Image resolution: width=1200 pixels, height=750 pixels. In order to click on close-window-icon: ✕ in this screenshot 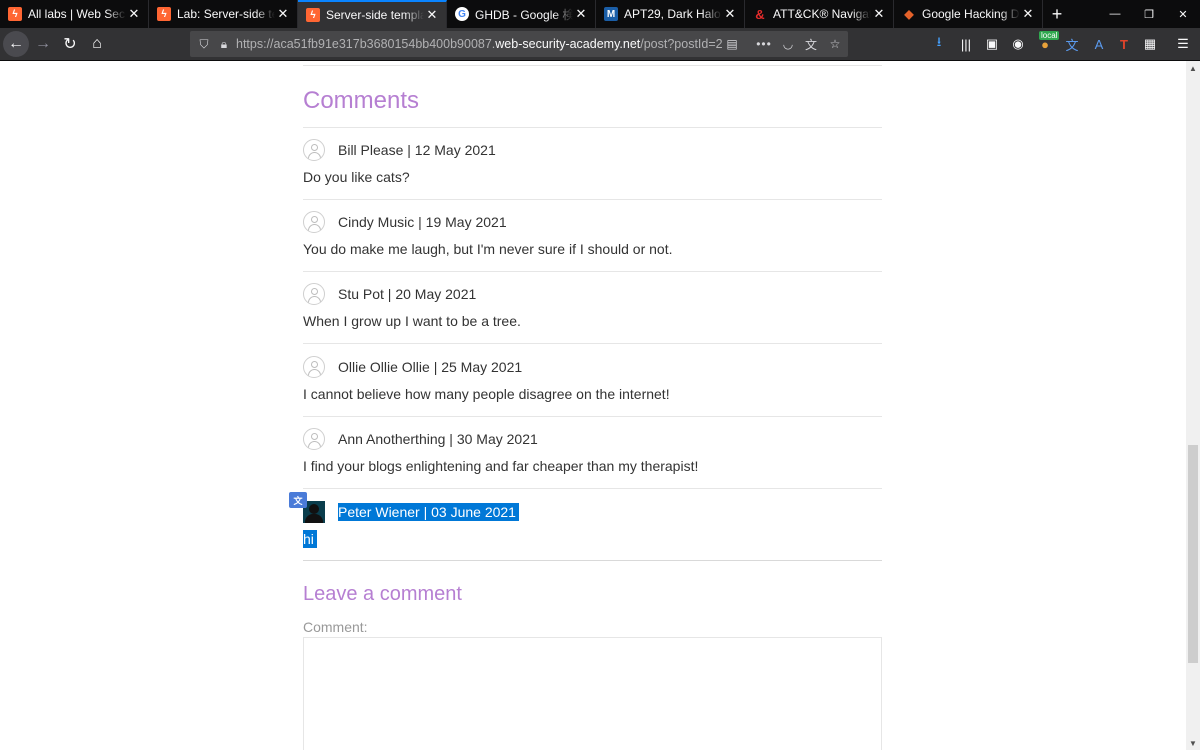, I will do `click(1183, 14)`.